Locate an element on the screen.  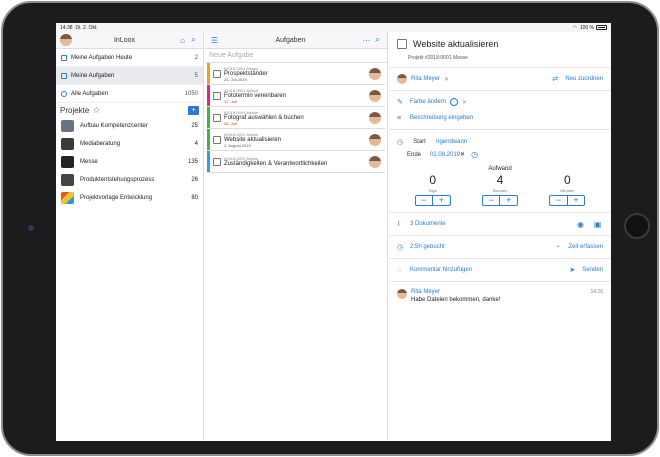
send-icon: ➤ is located at coordinates (572, 270).